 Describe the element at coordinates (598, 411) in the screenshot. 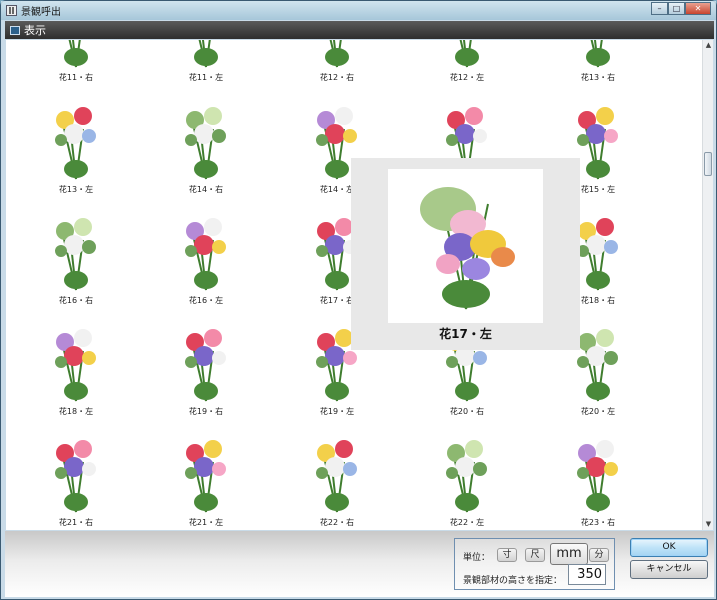

I see `gallery-item-label: 花20・左` at that location.